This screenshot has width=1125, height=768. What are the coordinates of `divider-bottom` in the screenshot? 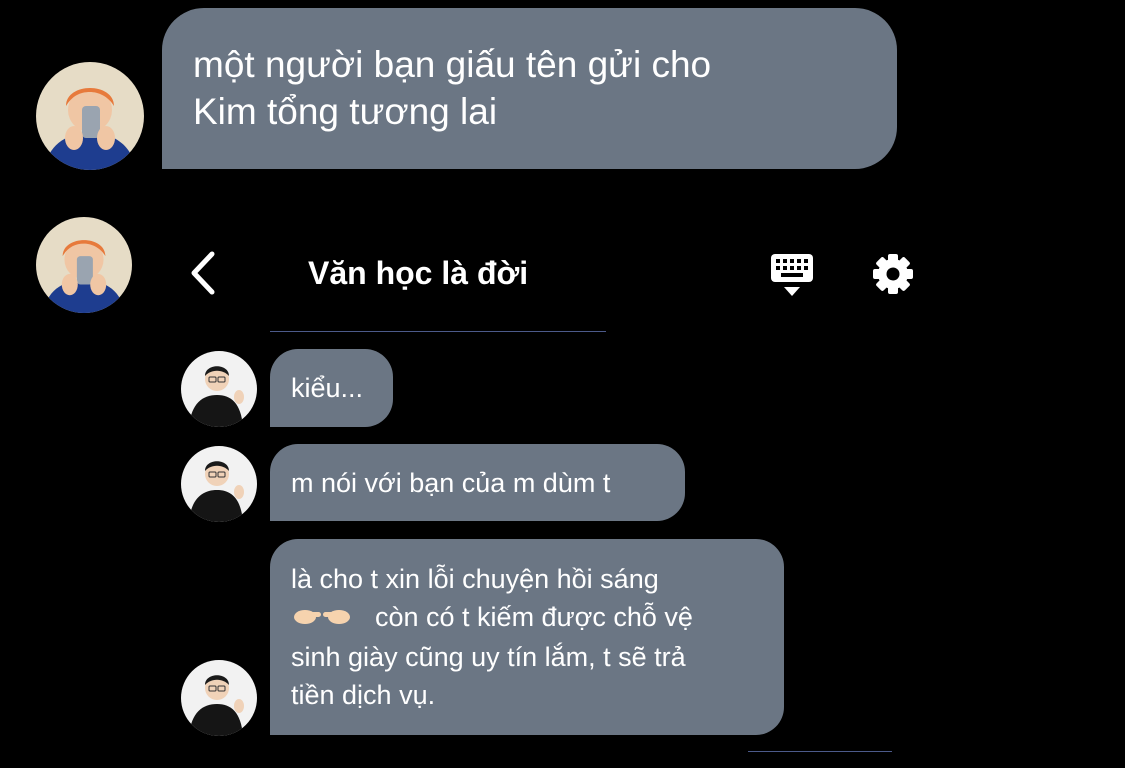 It's located at (820, 751).